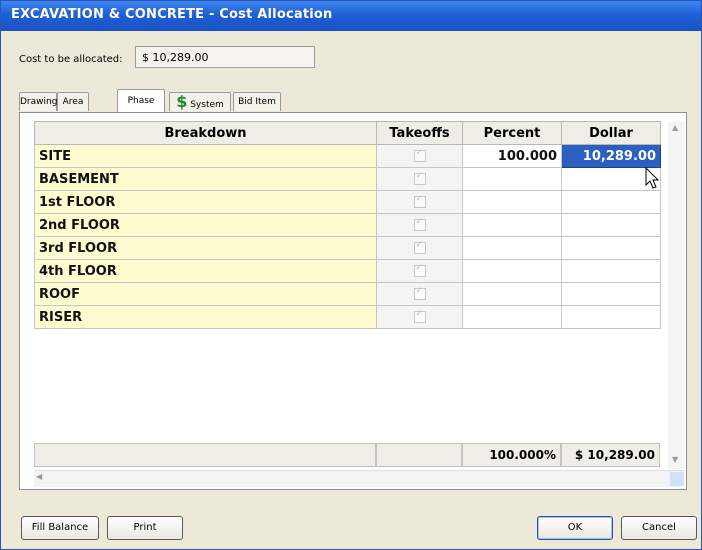  Describe the element at coordinates (512, 133) in the screenshot. I see `column-header-percent: Percent` at that location.